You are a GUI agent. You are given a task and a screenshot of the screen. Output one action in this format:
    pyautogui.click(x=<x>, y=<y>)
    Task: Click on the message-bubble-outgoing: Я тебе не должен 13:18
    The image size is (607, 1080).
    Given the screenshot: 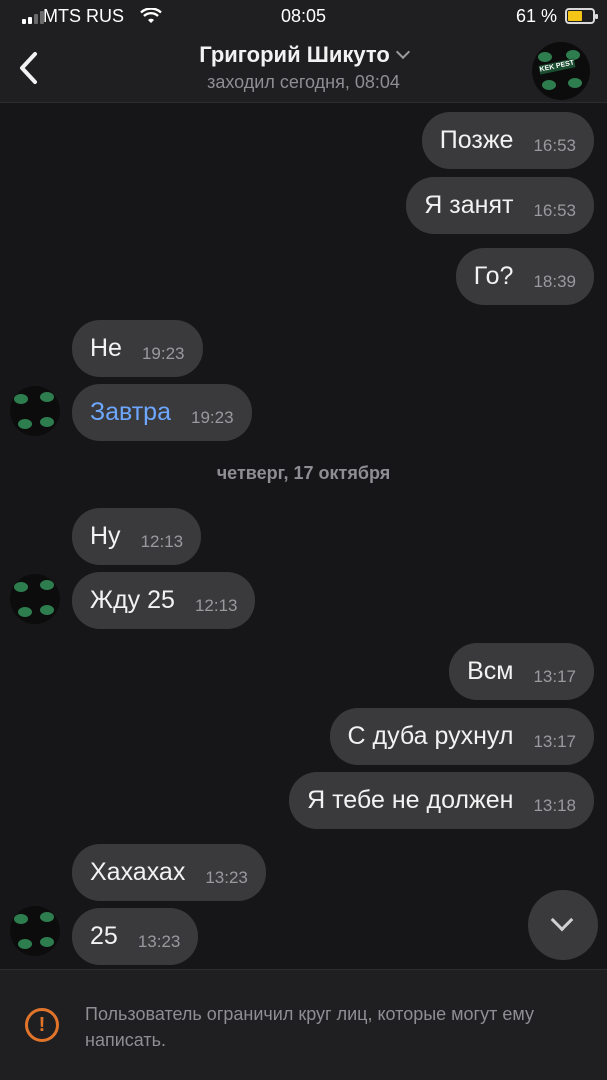 What is the action you would take?
    pyautogui.click(x=441, y=800)
    